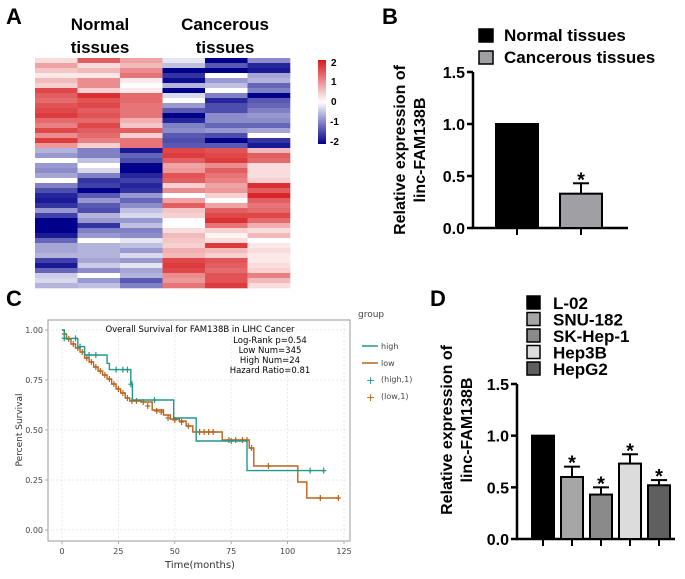 This screenshot has width=685, height=579. I want to click on colorbar-tick: 0, so click(334, 102).